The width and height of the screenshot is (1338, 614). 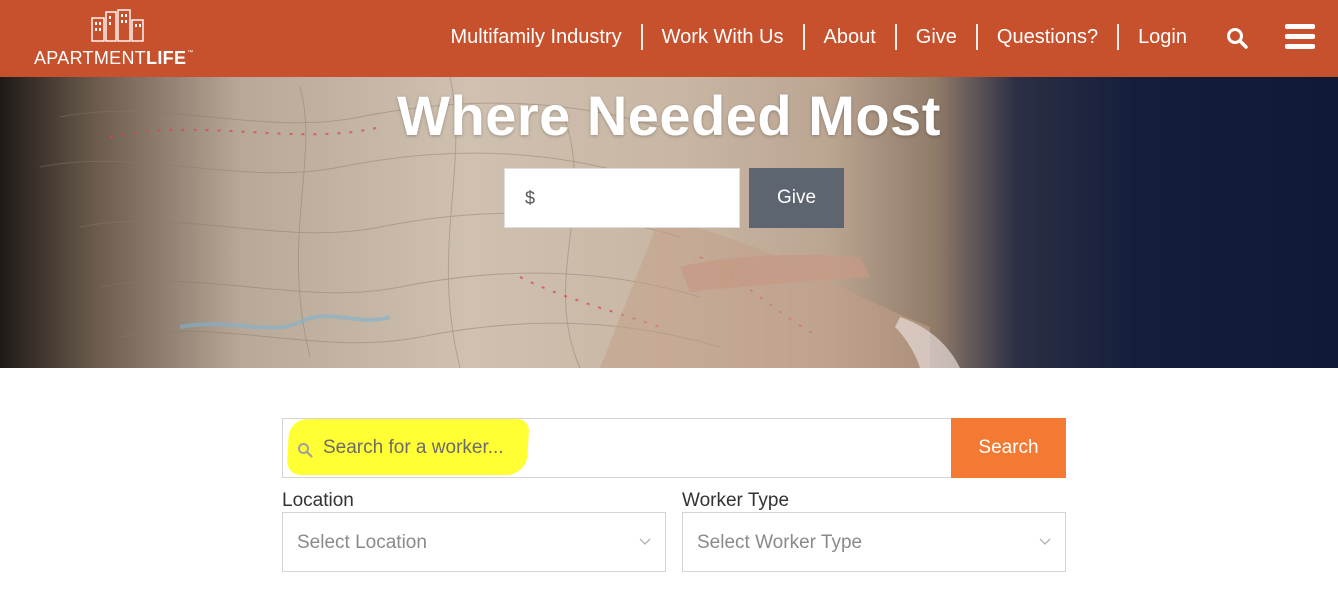 I want to click on nav-about: About, so click(x=848, y=37).